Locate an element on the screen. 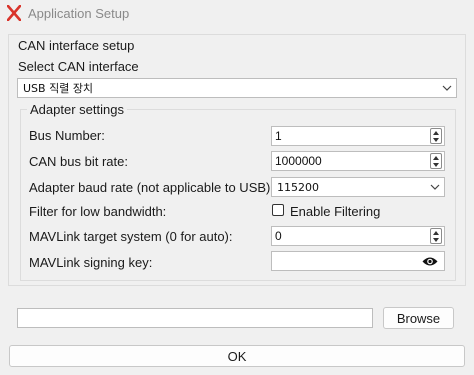 The image size is (474, 375). can-setup-section-title: CAN interface setup is located at coordinates (76, 45).